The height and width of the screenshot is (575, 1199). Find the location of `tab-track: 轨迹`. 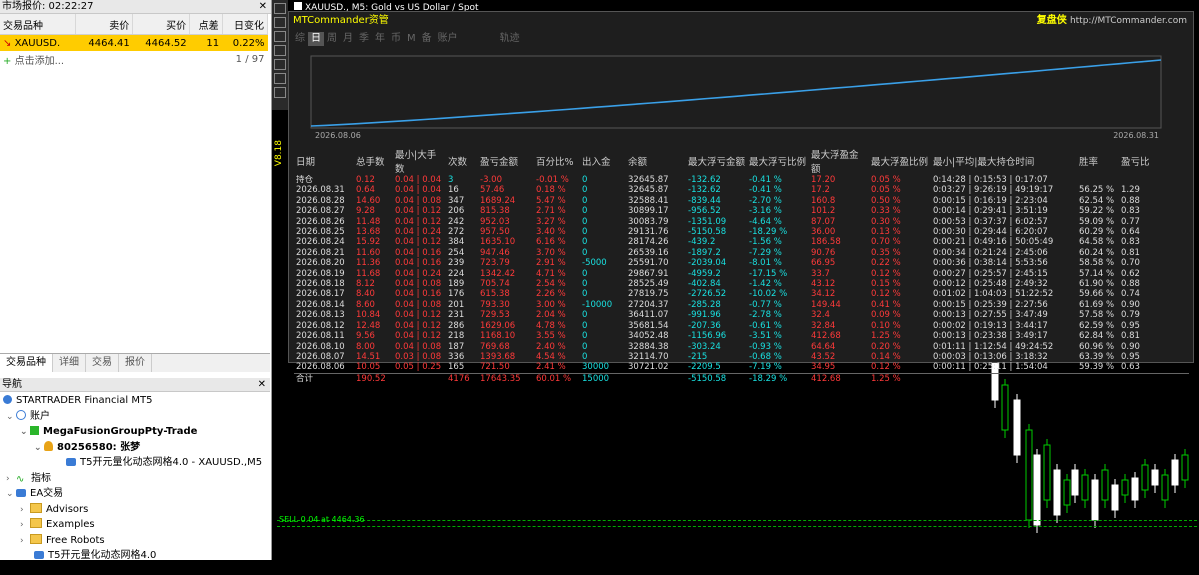

tab-track: 轨迹 is located at coordinates (510, 39).